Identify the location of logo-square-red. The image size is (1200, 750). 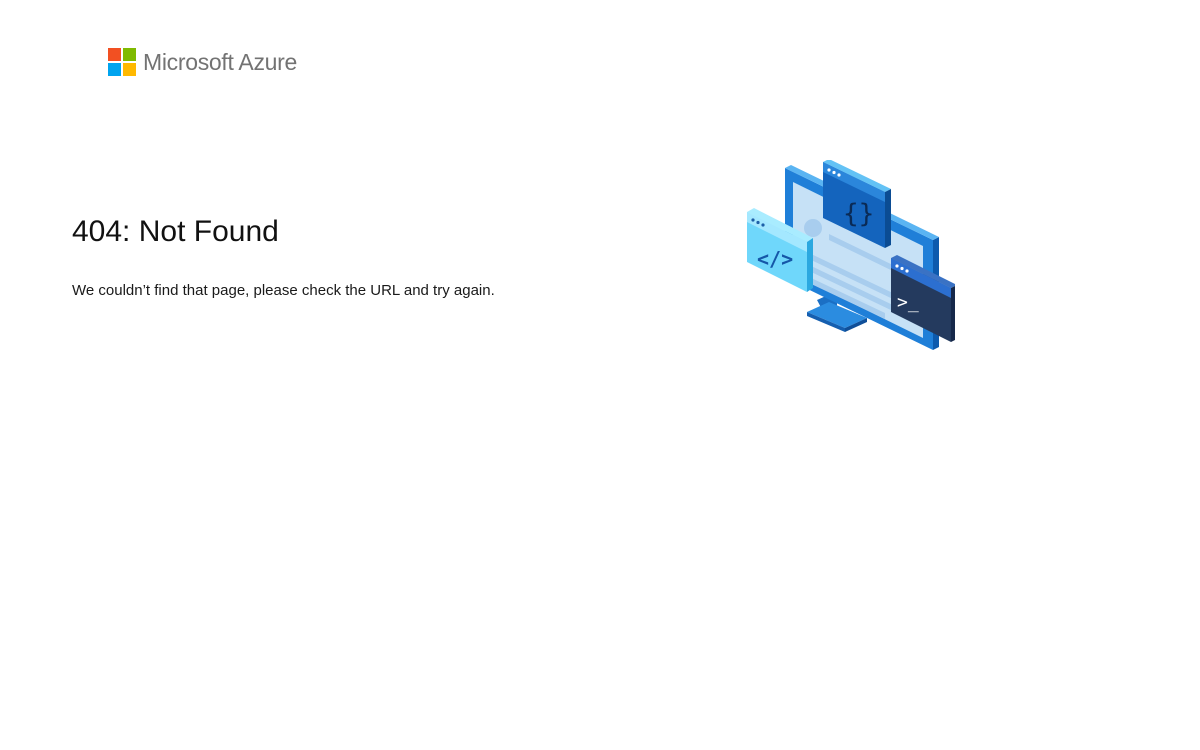
(114, 54).